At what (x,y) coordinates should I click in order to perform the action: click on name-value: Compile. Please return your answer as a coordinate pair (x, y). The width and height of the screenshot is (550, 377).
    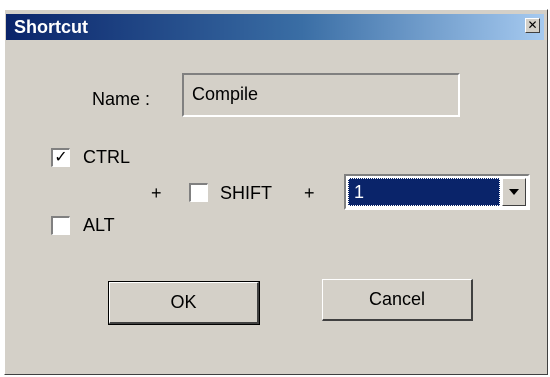
    Looking at the image, I should click on (225, 94).